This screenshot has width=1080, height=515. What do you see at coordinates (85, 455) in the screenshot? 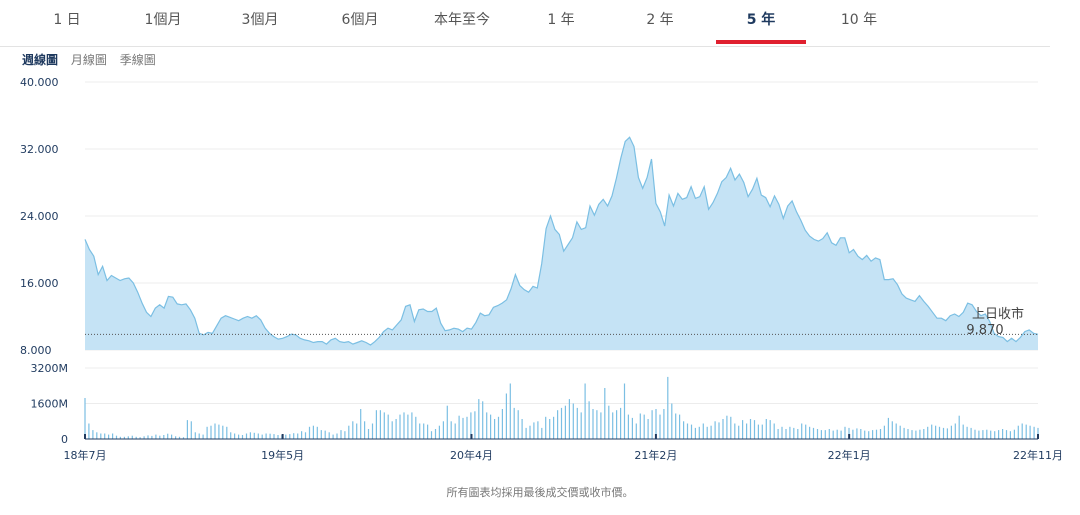
I see `x-tick-label: 18年7月` at bounding box center [85, 455].